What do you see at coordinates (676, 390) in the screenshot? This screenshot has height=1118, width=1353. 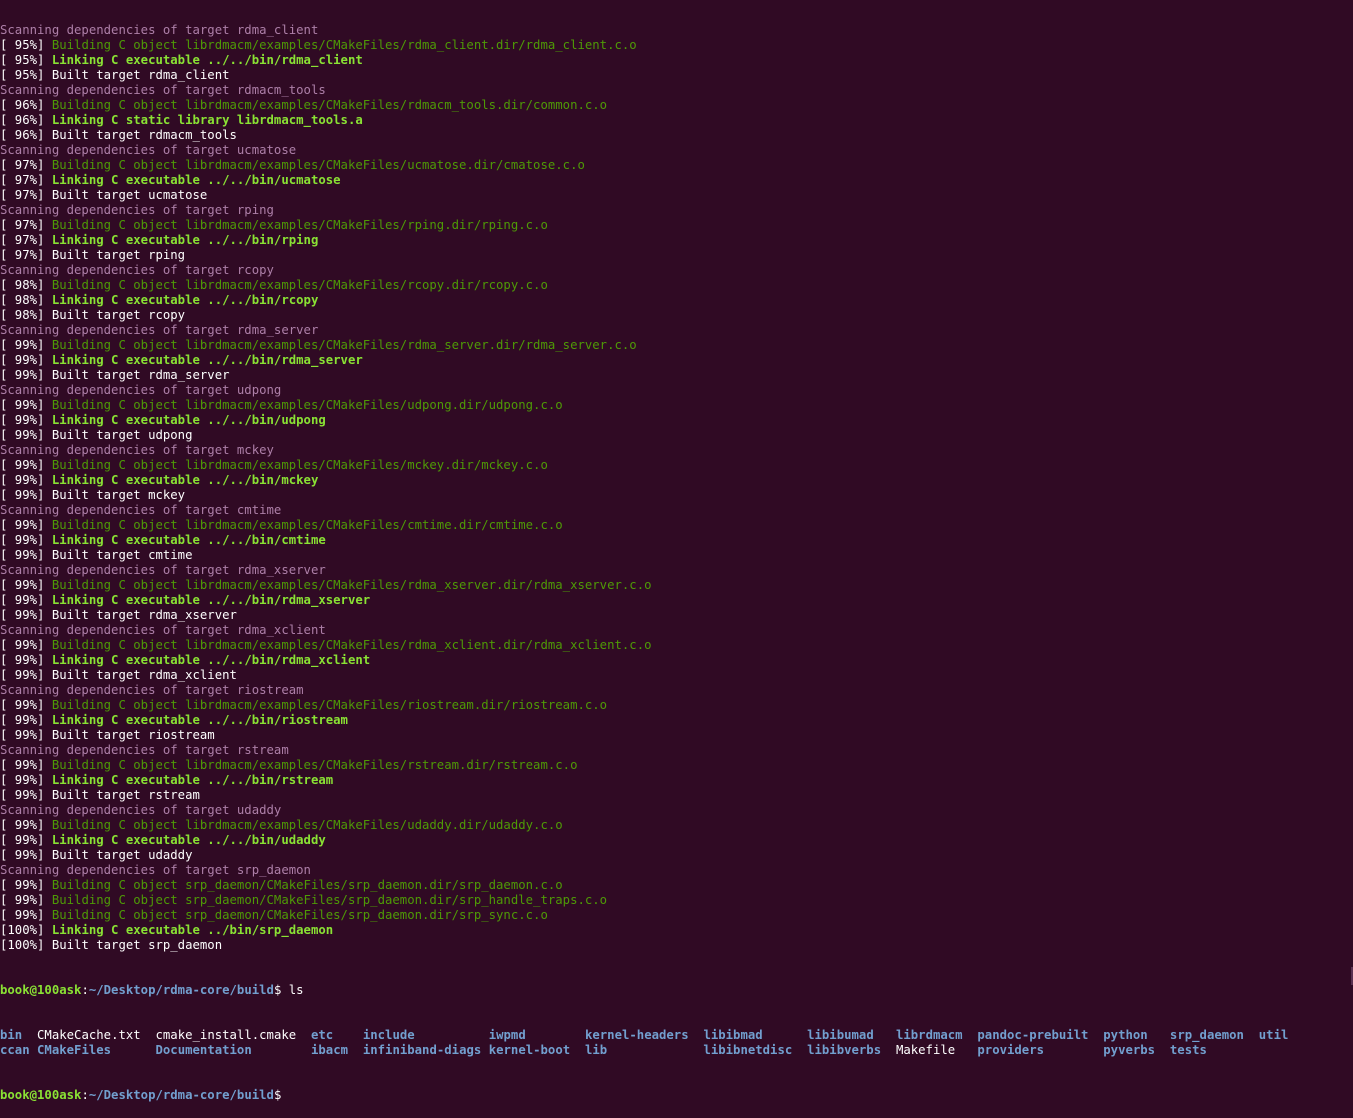 I see `log-line: Scanning dependencies of target udpong` at bounding box center [676, 390].